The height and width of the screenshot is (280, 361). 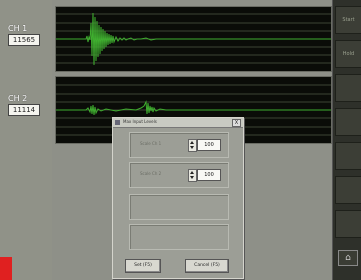 What do you see at coordinates (6, 268) in the screenshot?
I see `red-marker` at bounding box center [6, 268].